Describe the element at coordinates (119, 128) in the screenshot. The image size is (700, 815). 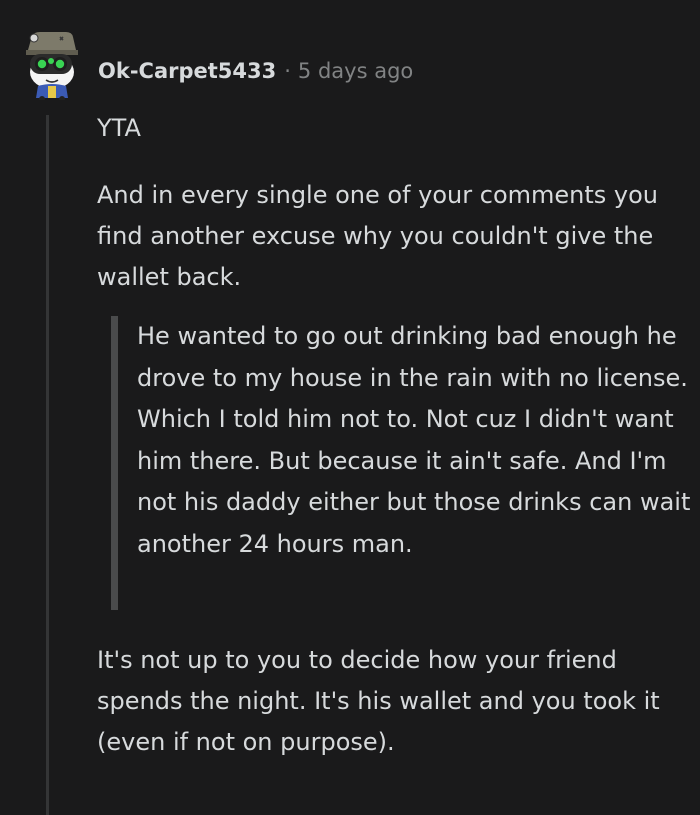
I see `comment-paragraph: YTA` at that location.